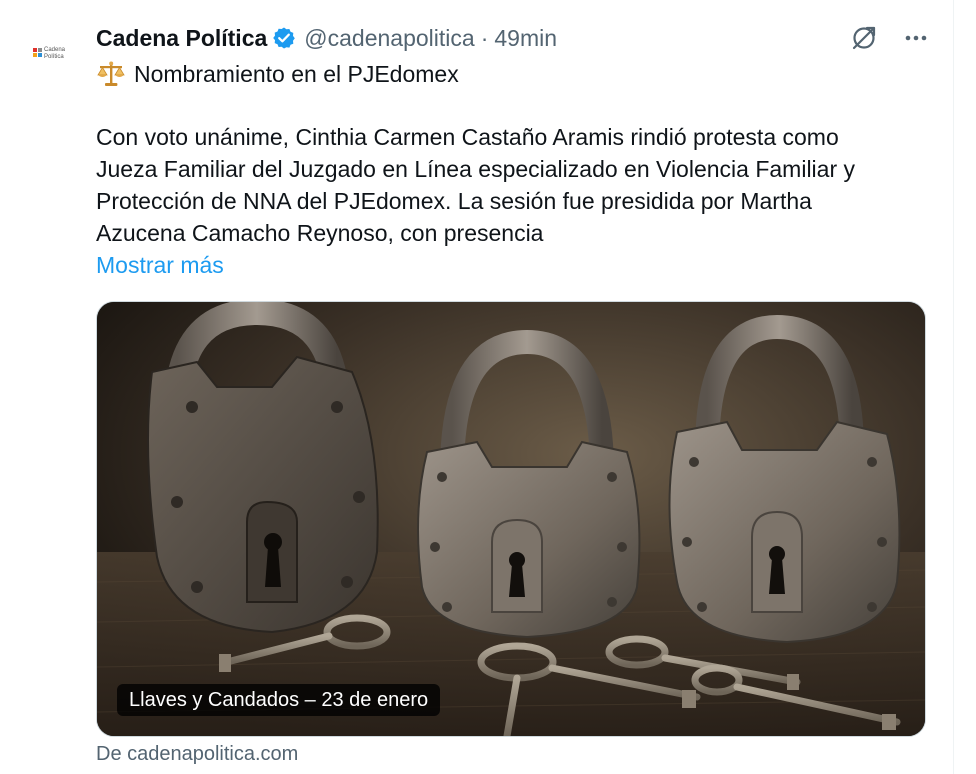  Describe the element at coordinates (296, 74) in the screenshot. I see `tweet-title: Nombramiento en el PJEdomex` at that location.